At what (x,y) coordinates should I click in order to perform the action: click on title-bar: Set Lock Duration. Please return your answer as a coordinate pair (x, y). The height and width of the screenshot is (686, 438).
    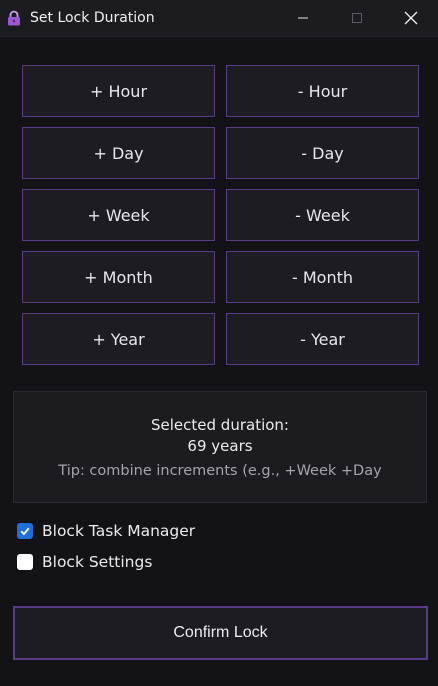
    Looking at the image, I should click on (219, 18).